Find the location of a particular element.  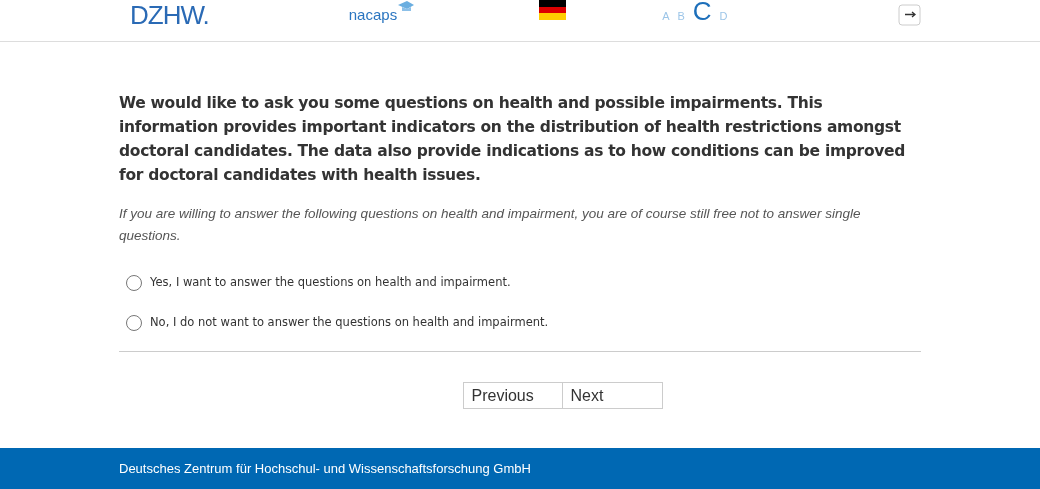

font-size-option: C is located at coordinates (702, 12).